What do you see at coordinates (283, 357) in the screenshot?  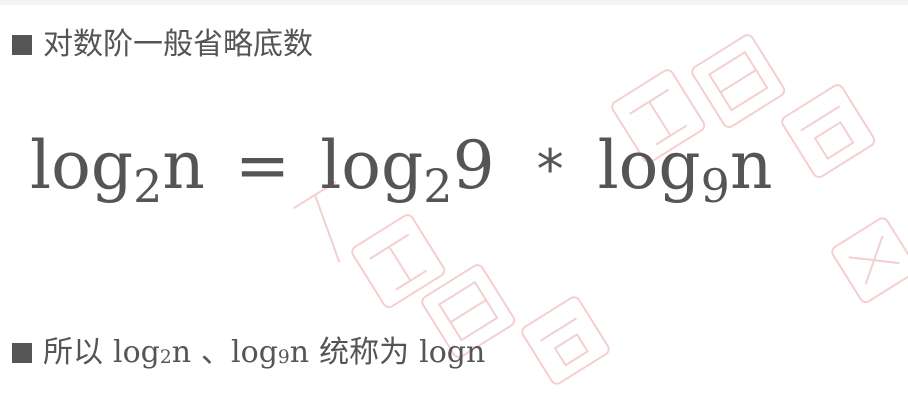 I see `conclusion-term2-base: 9` at bounding box center [283, 357].